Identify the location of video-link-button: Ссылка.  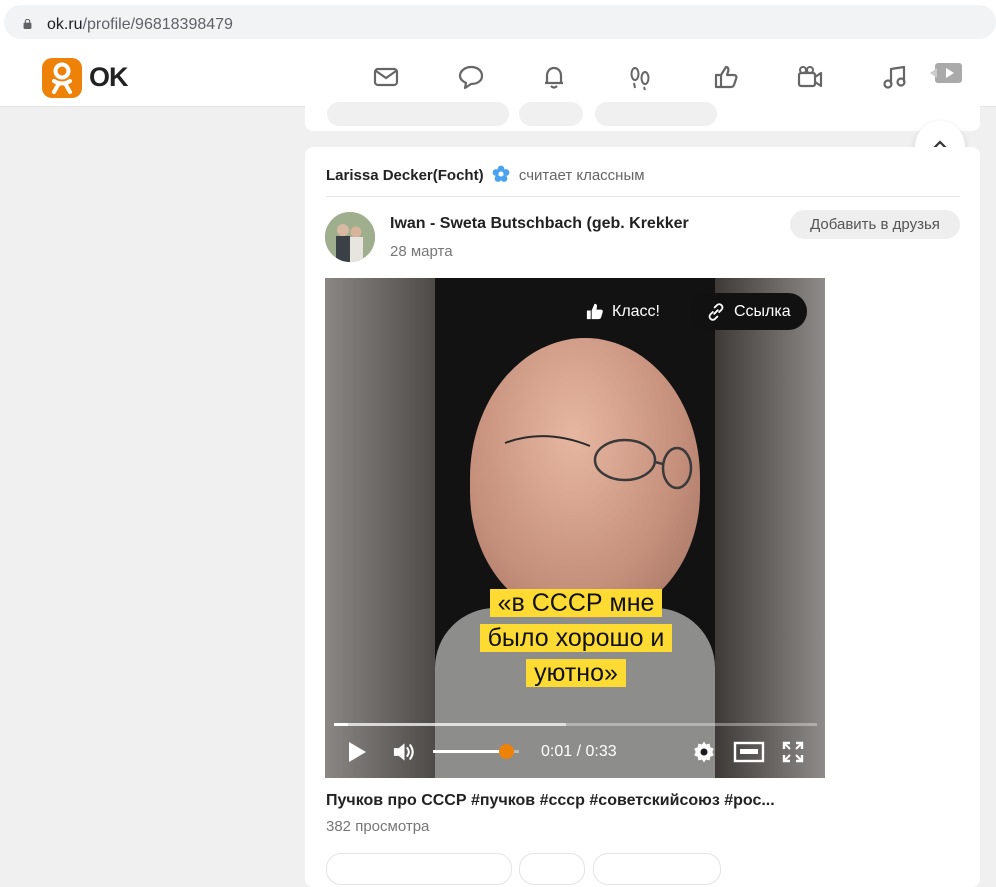
(748, 311).